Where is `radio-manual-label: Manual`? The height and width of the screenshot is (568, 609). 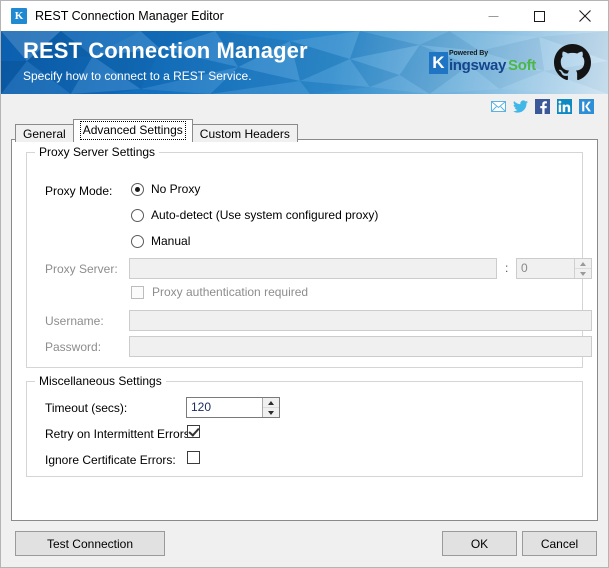 radio-manual-label: Manual is located at coordinates (171, 241).